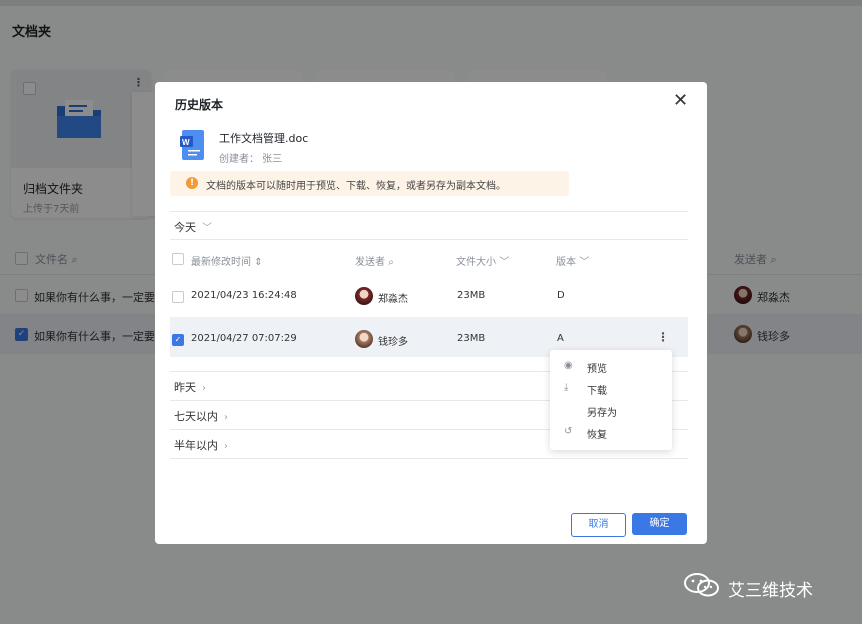 This screenshot has width=862, height=624. What do you see at coordinates (370, 262) in the screenshot?
I see `column-sender-label: 发送者` at bounding box center [370, 262].